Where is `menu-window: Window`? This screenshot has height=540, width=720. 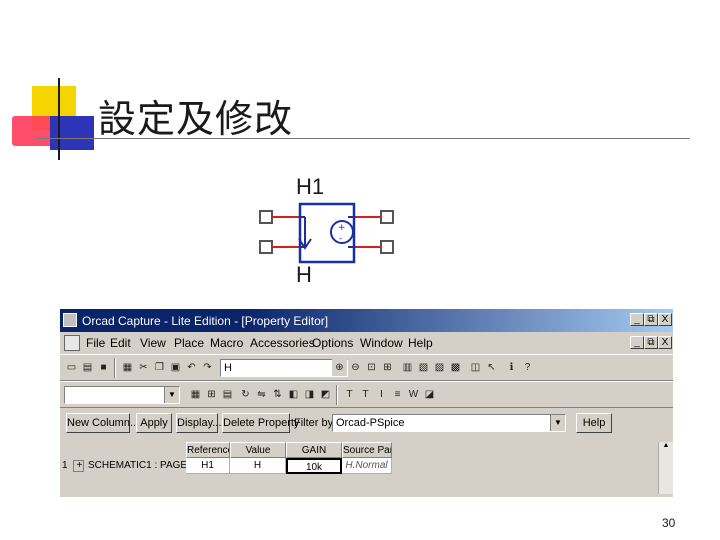 menu-window: Window is located at coordinates (381, 343).